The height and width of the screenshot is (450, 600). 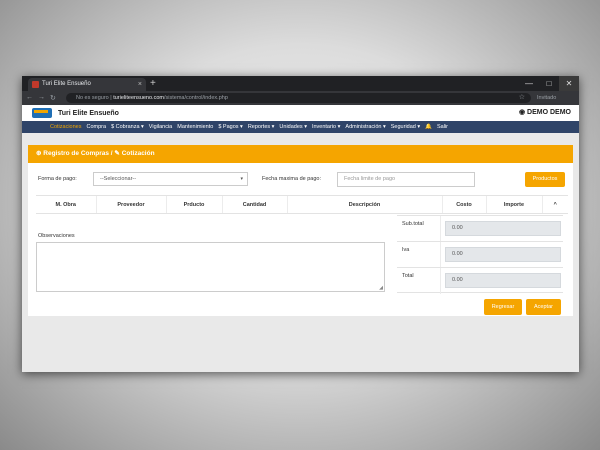 I want to click on iva-value: 0.00, so click(x=503, y=254).